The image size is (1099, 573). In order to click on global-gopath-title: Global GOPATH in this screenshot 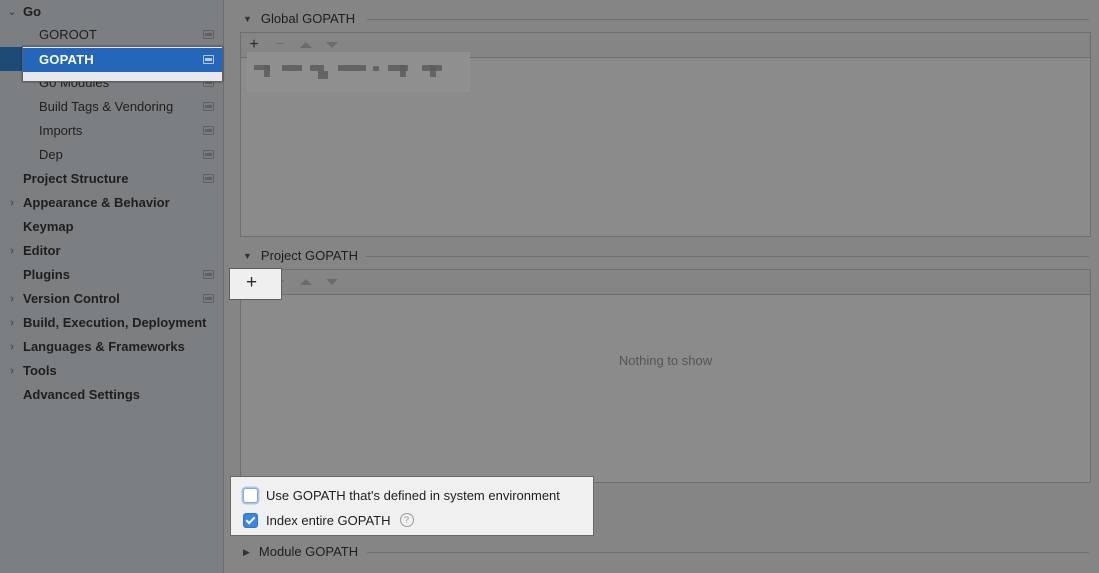, I will do `click(308, 18)`.